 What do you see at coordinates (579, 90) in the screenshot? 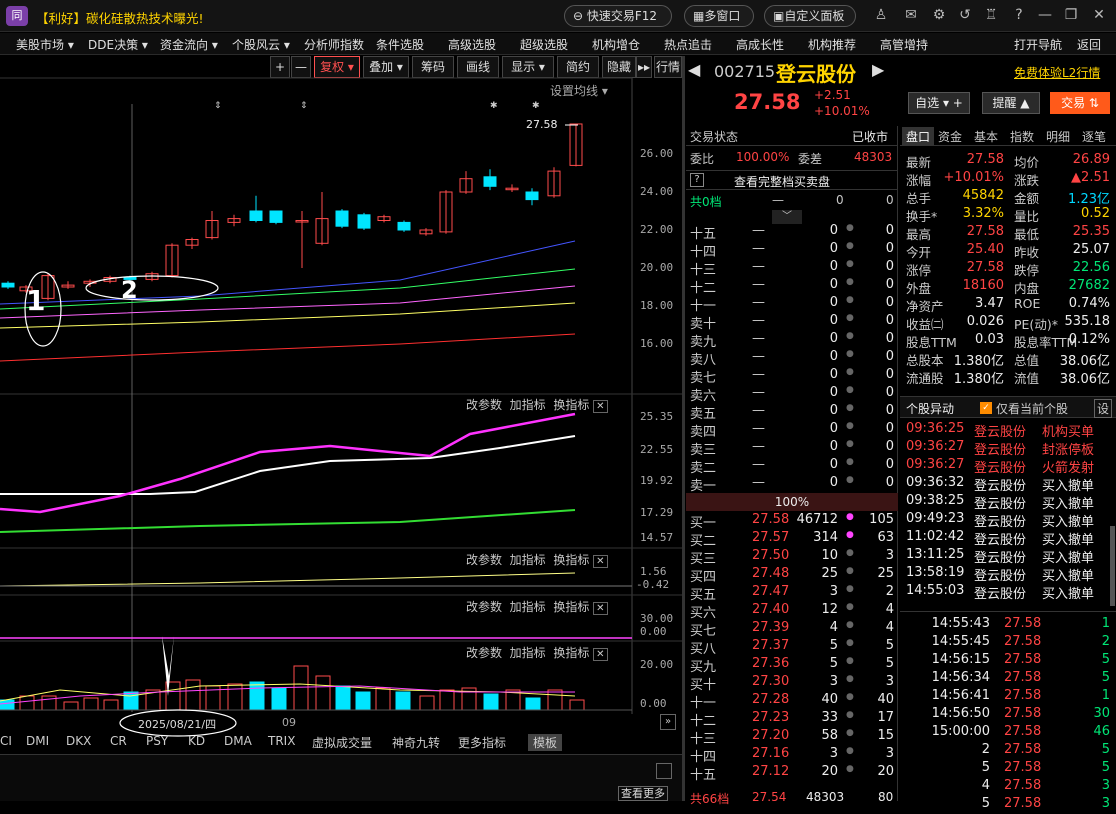
I see `set-ma-link: 设置均线 ▾` at bounding box center [579, 90].